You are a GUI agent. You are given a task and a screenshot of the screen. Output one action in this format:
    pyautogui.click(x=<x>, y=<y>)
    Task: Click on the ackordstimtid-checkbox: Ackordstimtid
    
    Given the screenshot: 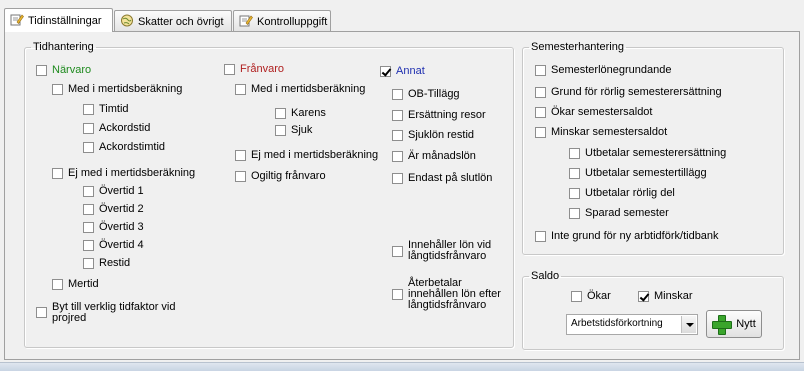 What is the action you would take?
    pyautogui.click(x=124, y=147)
    